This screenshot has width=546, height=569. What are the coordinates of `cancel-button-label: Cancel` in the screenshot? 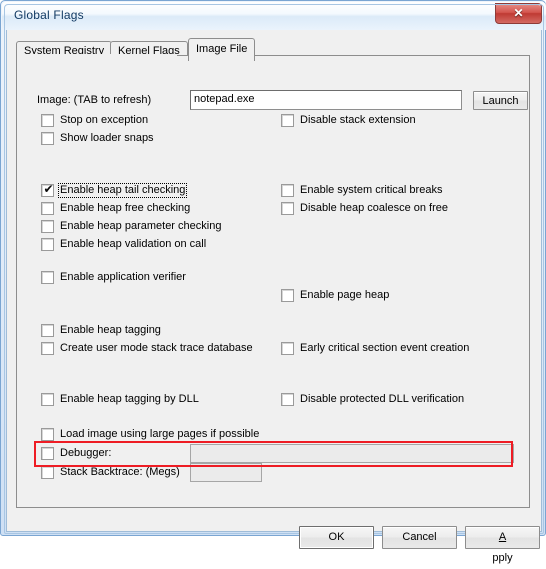 It's located at (419, 537).